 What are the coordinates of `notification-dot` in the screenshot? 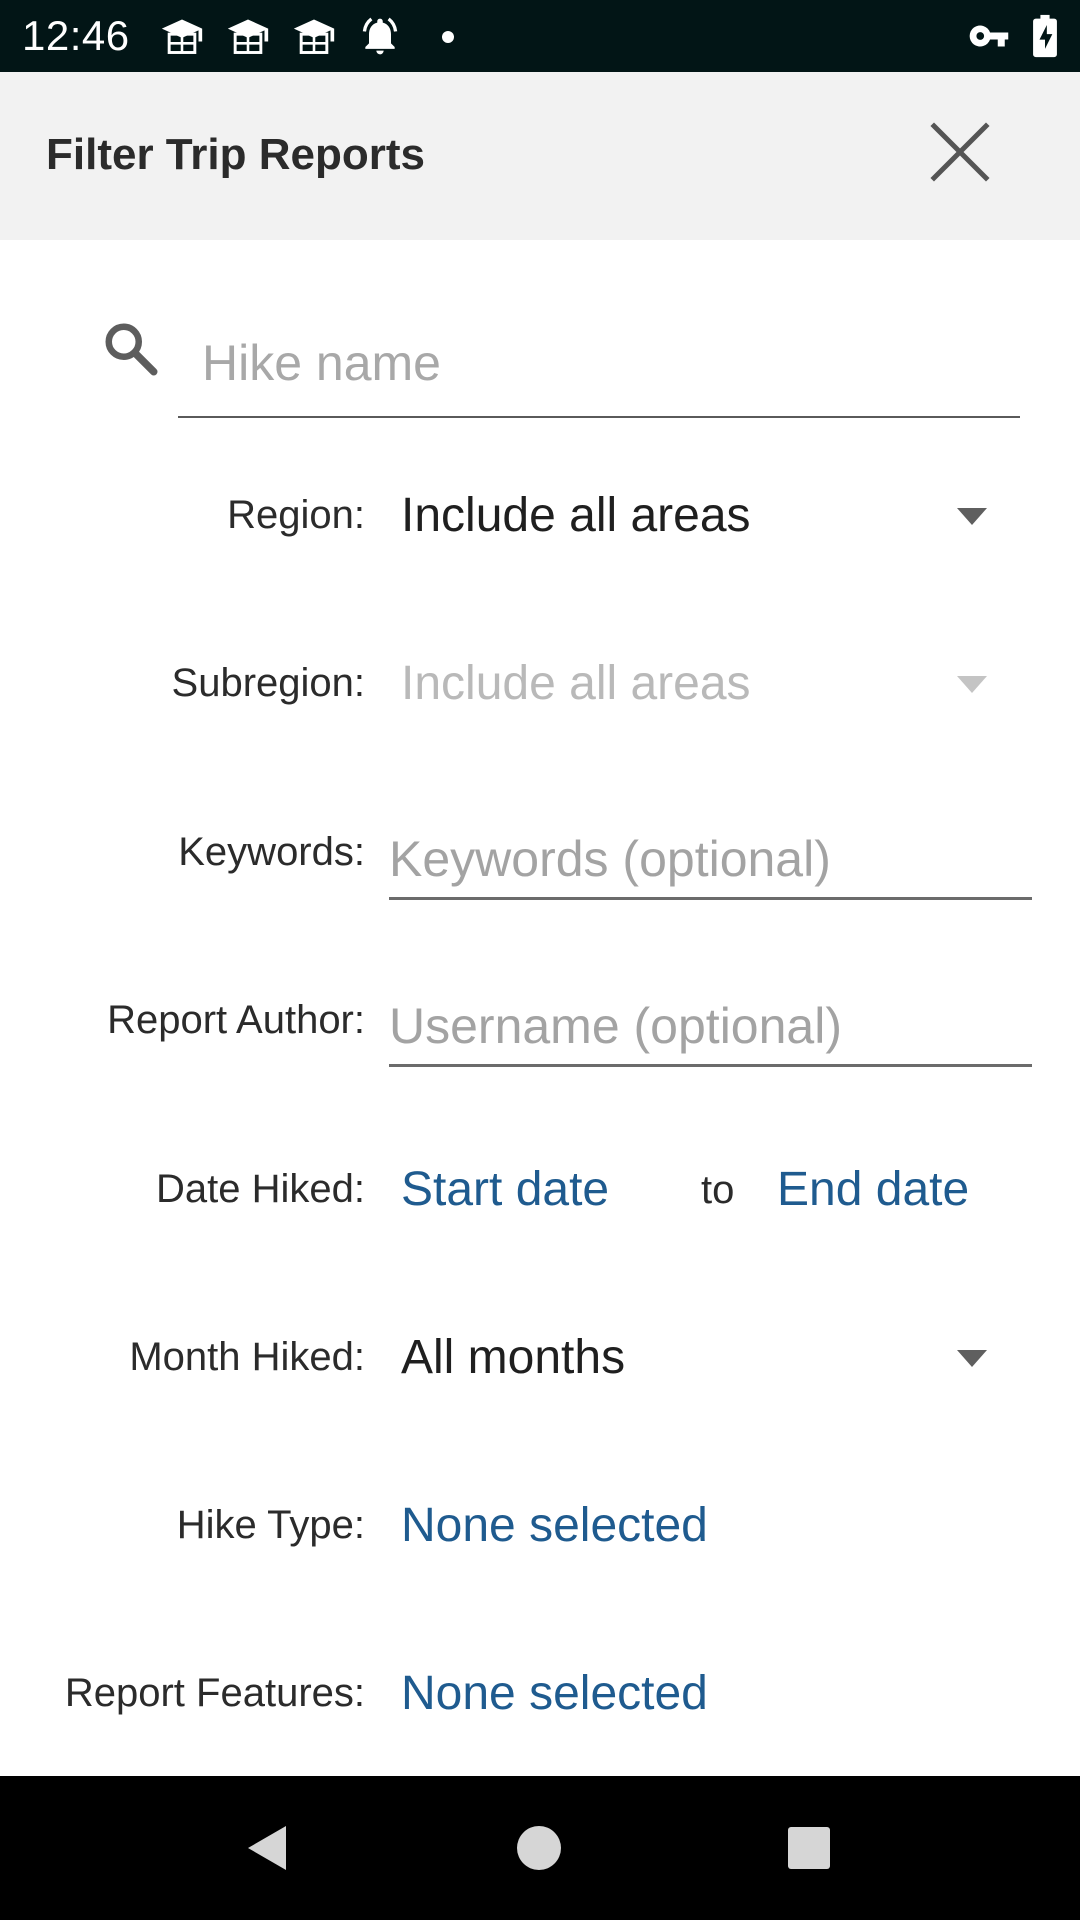 It's located at (448, 37).